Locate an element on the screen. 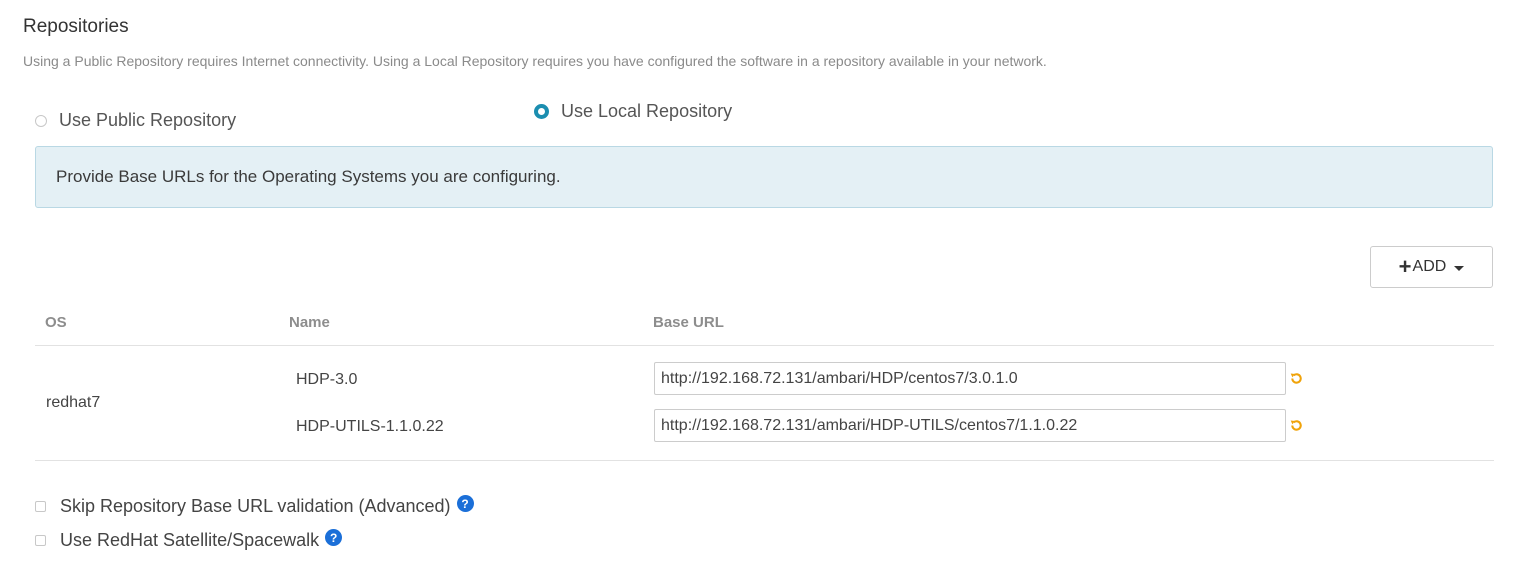 This screenshot has height=582, width=1514. add-button-label: ADD is located at coordinates (1429, 266).